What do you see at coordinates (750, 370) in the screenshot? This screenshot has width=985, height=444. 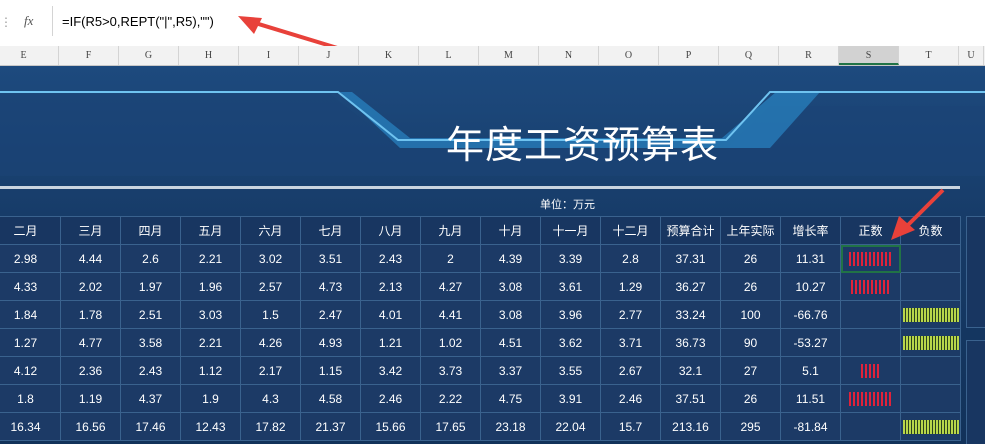 I see `table-cell: 27` at bounding box center [750, 370].